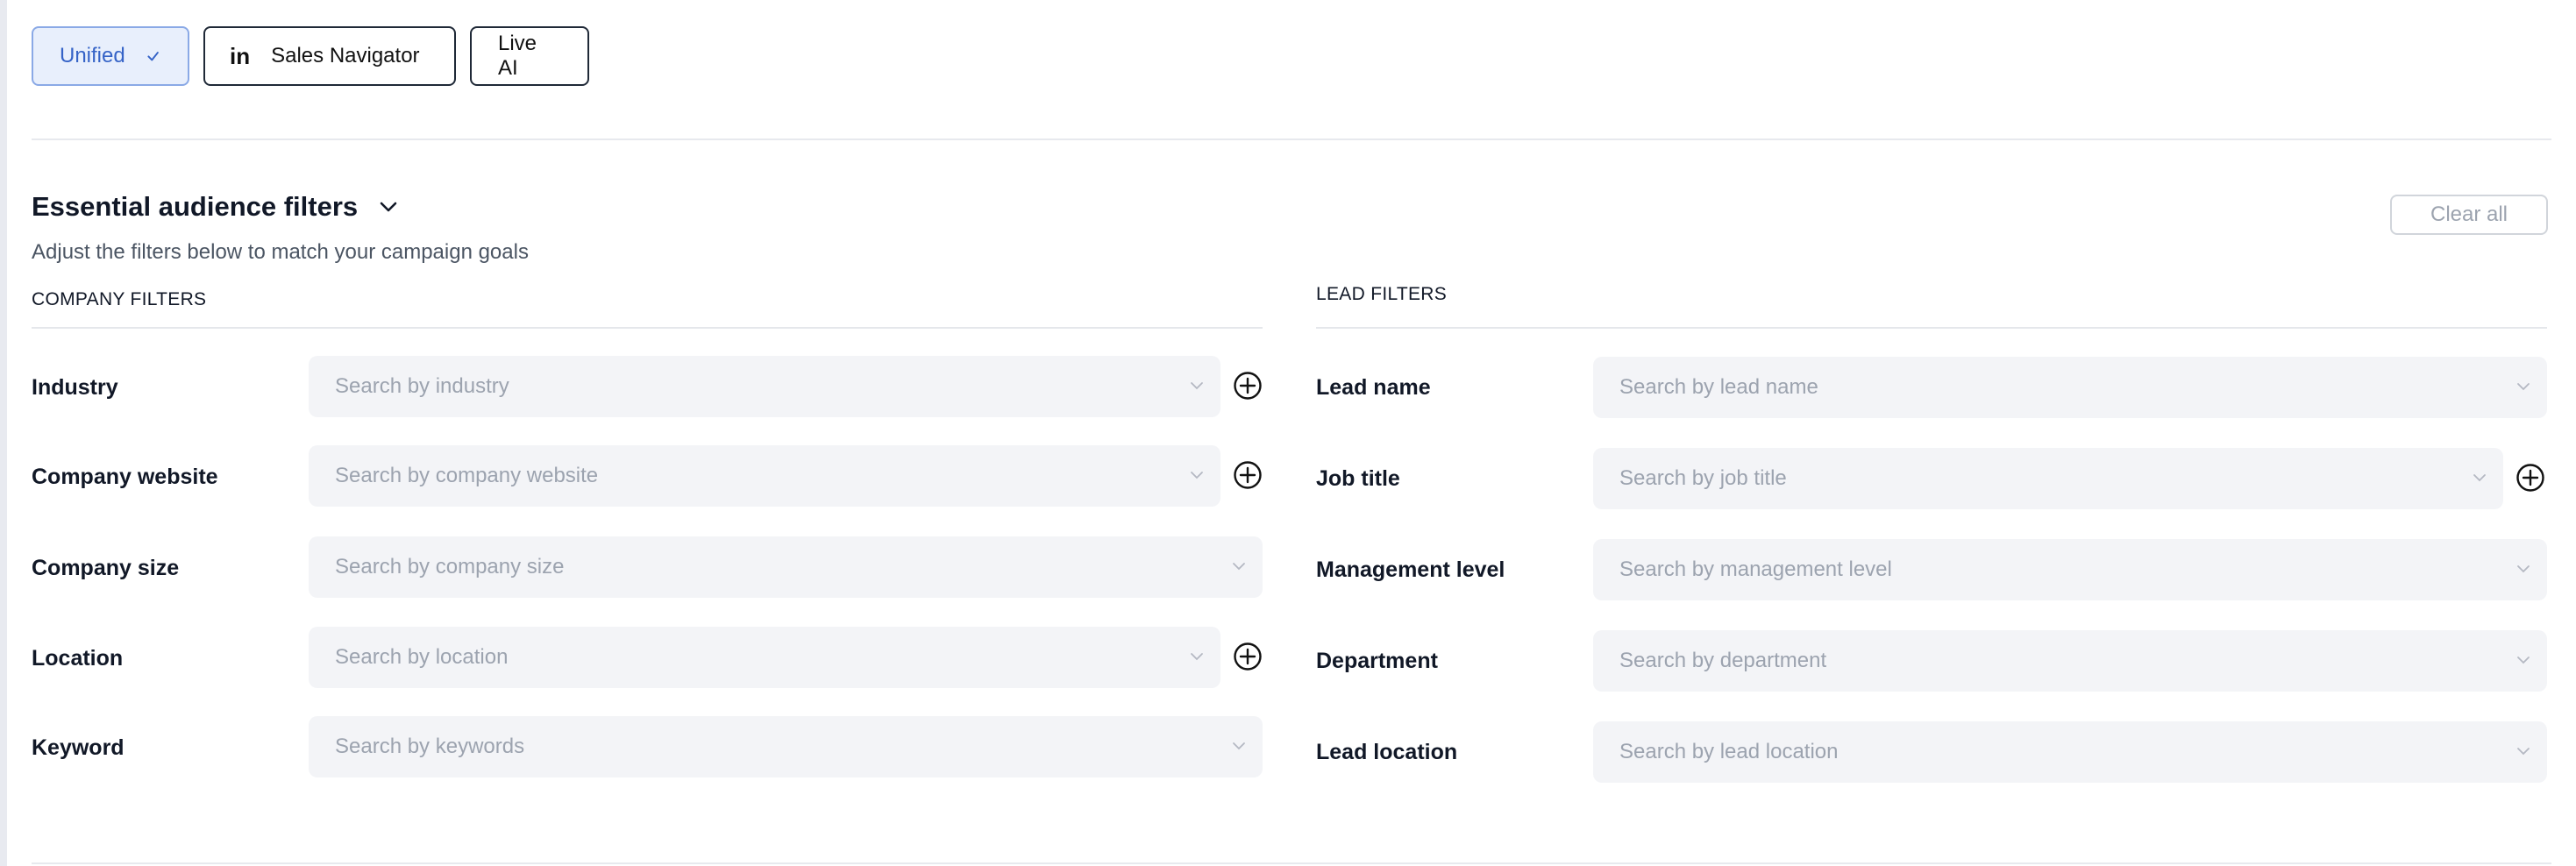 This screenshot has width=2576, height=866. I want to click on company-website-placeholder: Search by company website, so click(467, 475).